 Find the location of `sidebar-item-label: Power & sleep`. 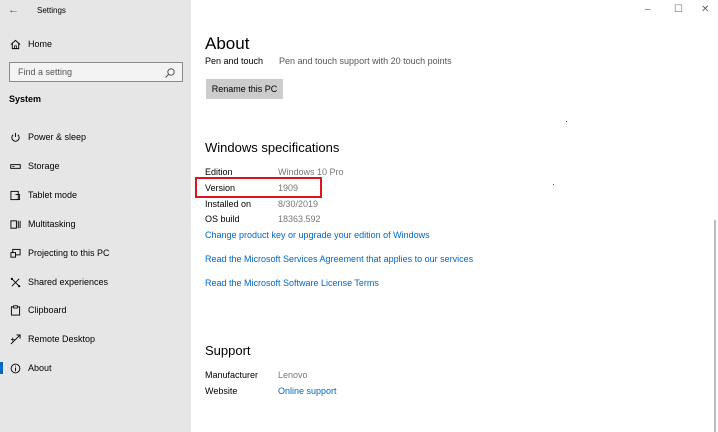

sidebar-item-label: Power & sleep is located at coordinates (57, 137).